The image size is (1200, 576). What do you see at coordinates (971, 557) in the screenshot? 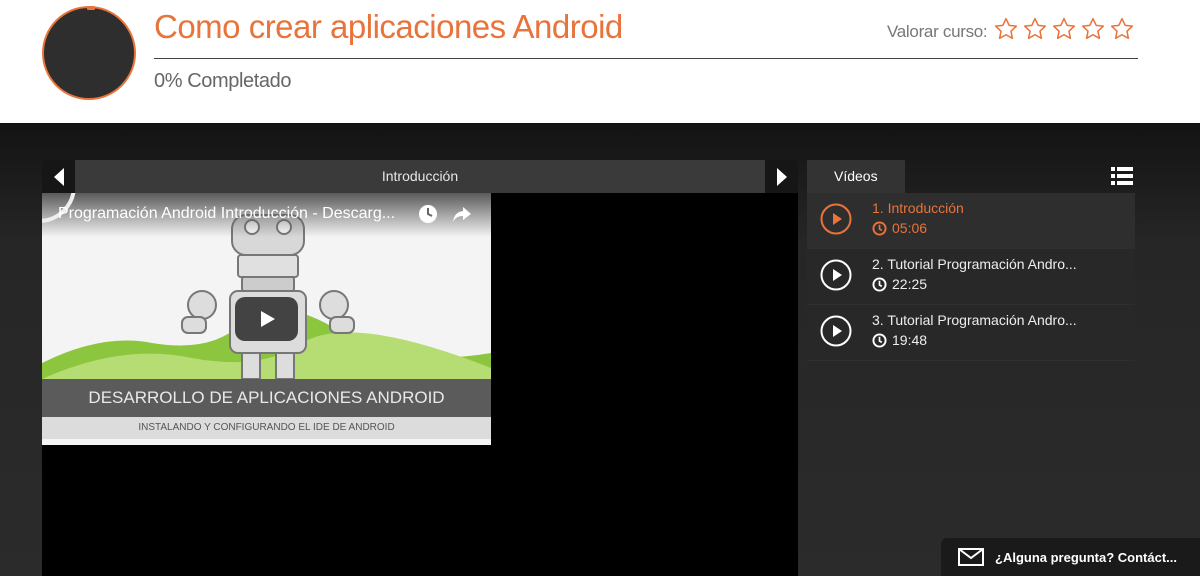
I see `envelope-icon` at bounding box center [971, 557].